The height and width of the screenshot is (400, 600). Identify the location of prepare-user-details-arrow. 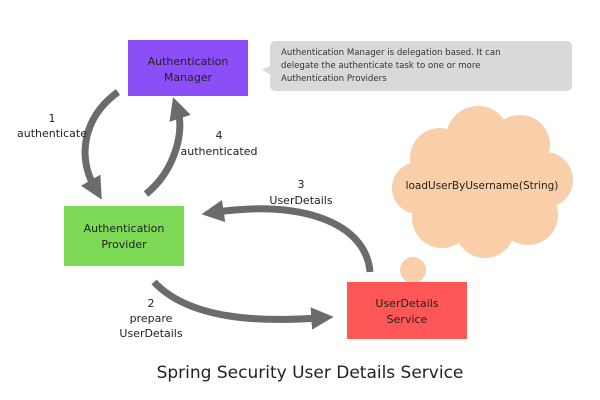
(242, 304).